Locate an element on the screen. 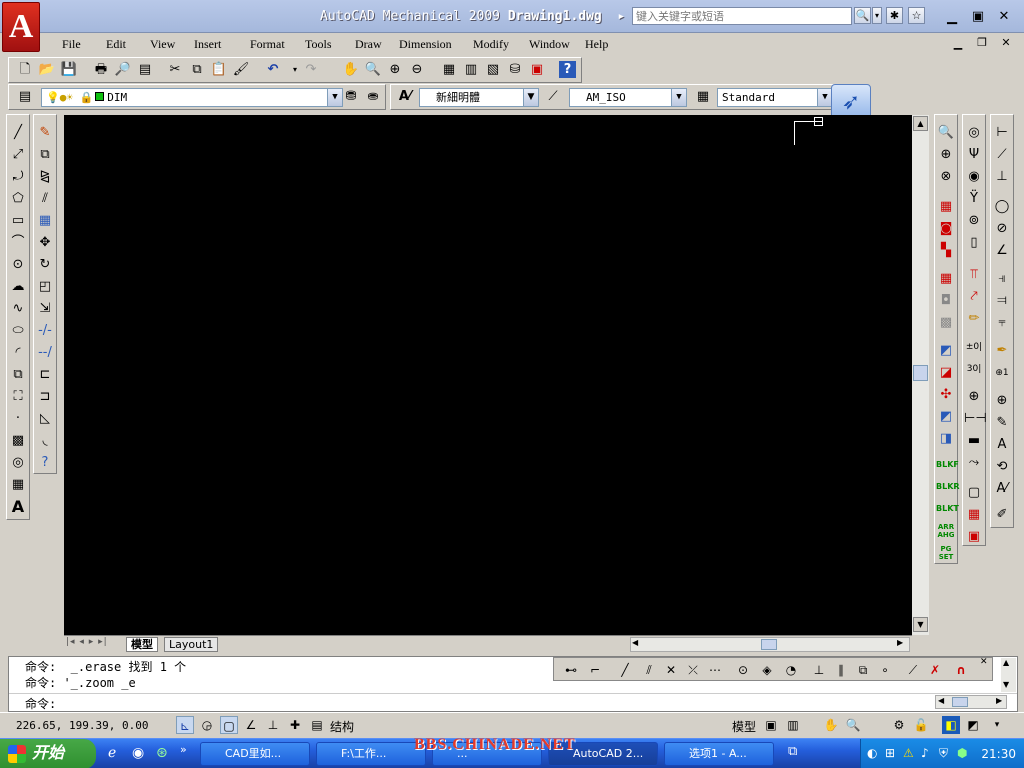 This screenshot has height=768, width=1024. menu-edit: Edit is located at coordinates (116, 44).